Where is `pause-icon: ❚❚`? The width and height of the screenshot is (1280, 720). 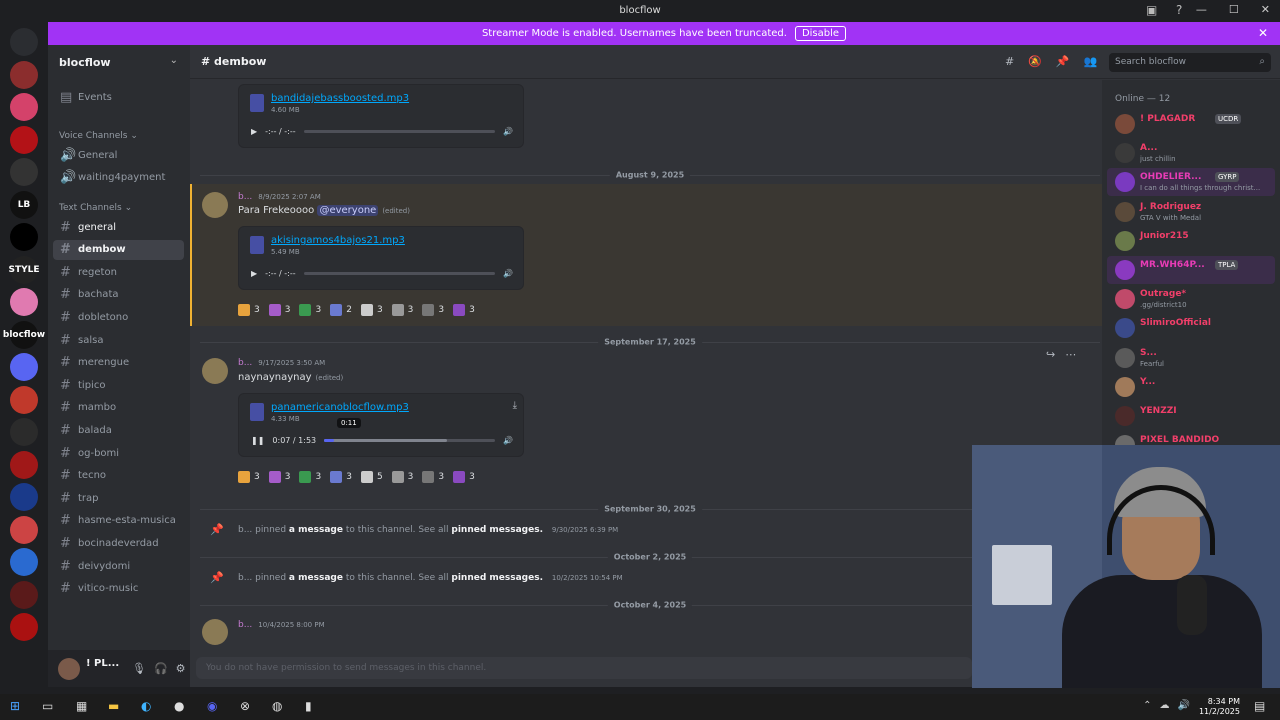 pause-icon: ❚❚ is located at coordinates (257, 440).